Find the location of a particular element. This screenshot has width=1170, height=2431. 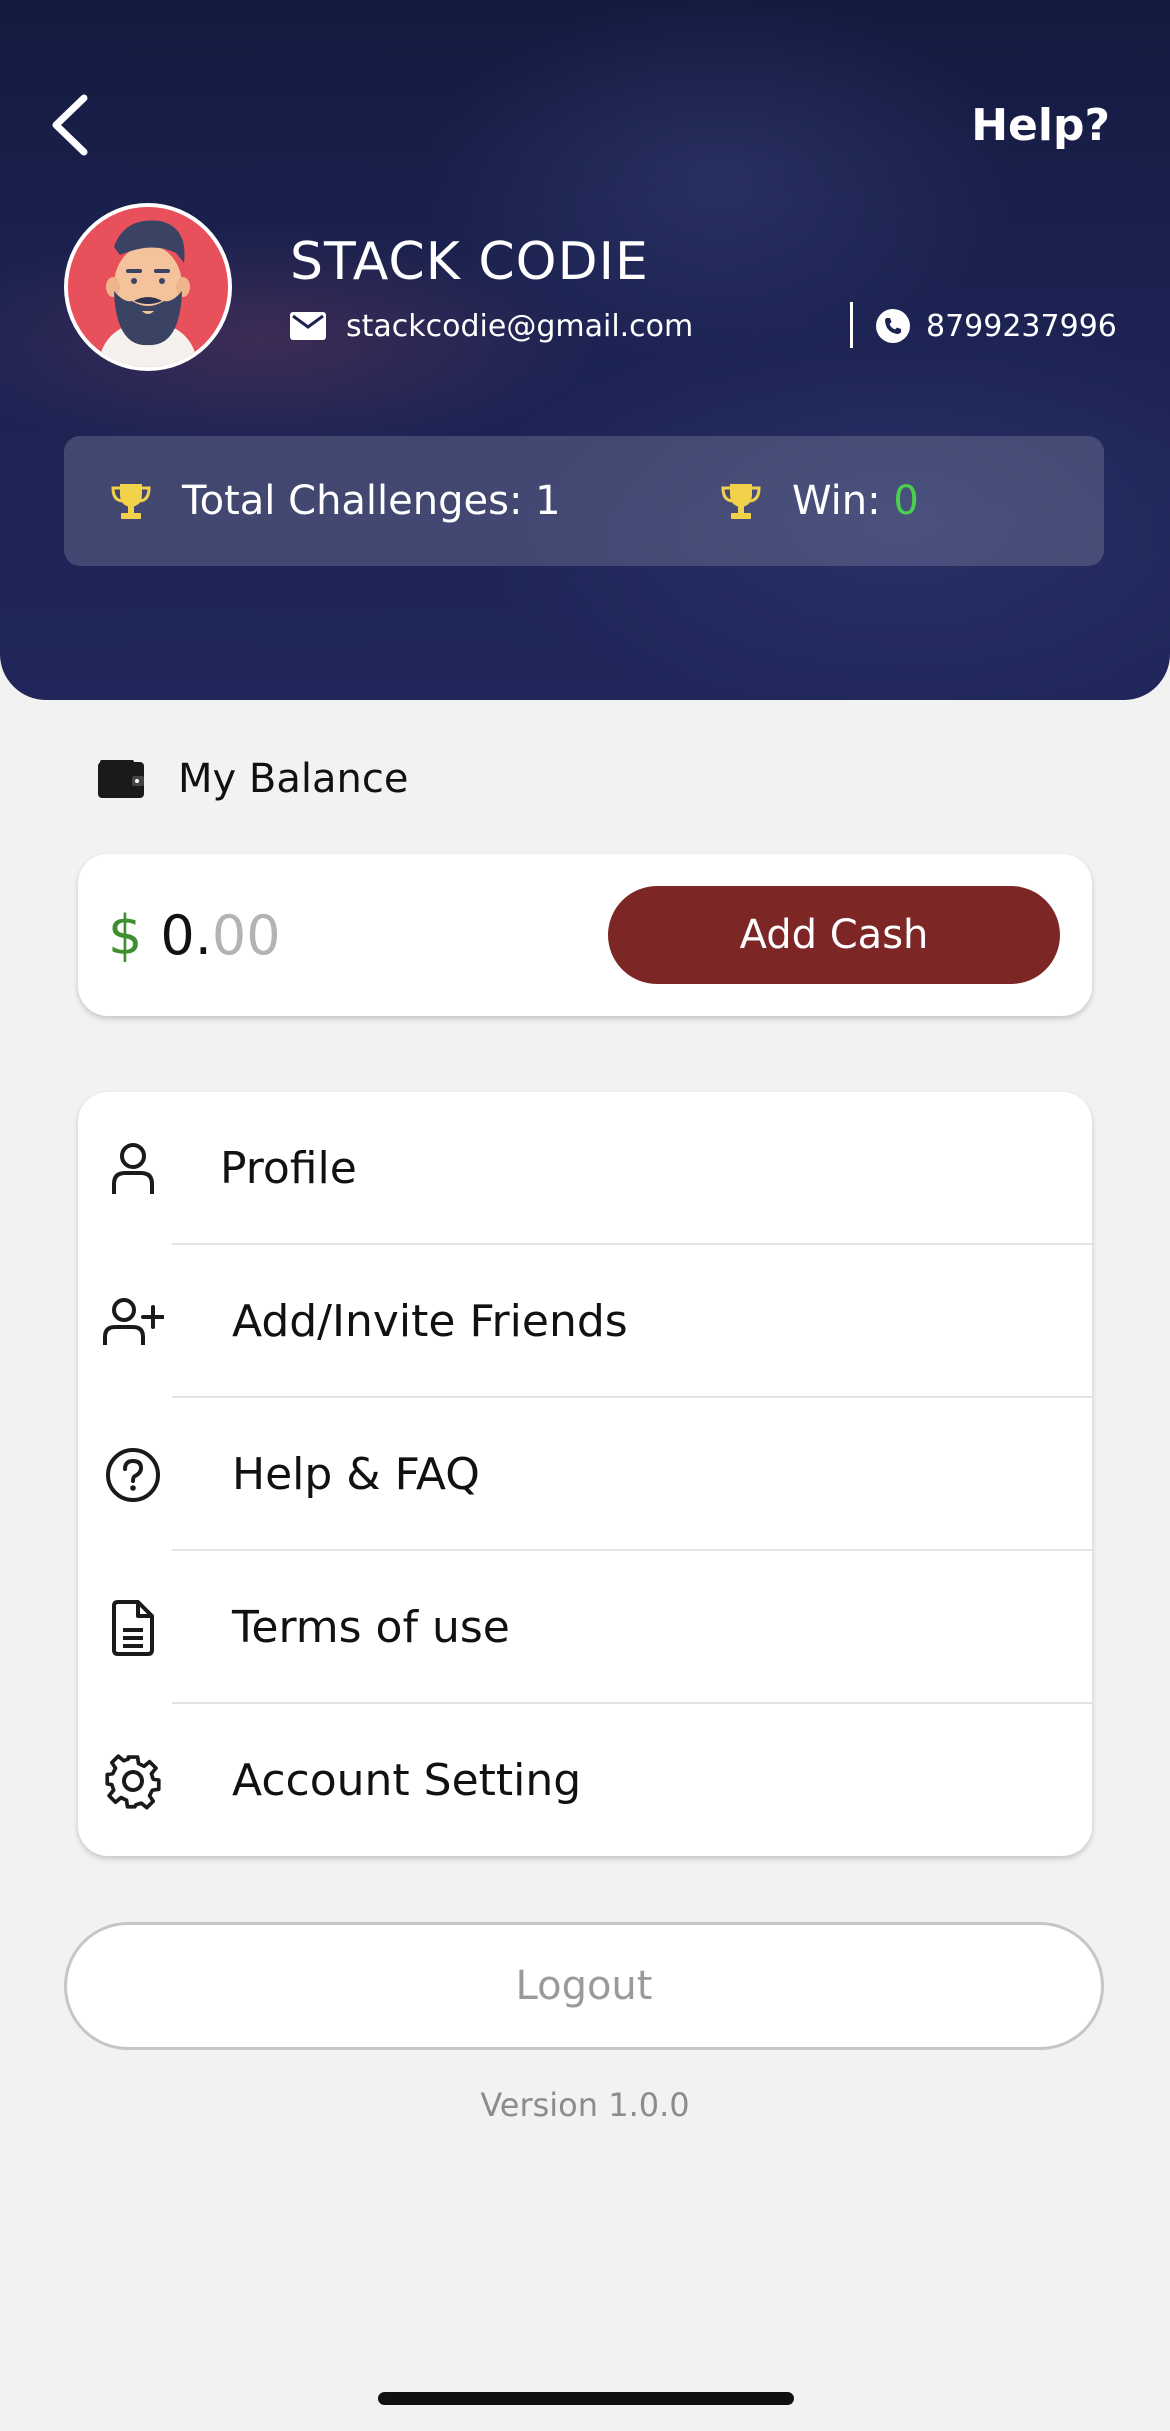

menu-item-label: Account Setting is located at coordinates (407, 1780).